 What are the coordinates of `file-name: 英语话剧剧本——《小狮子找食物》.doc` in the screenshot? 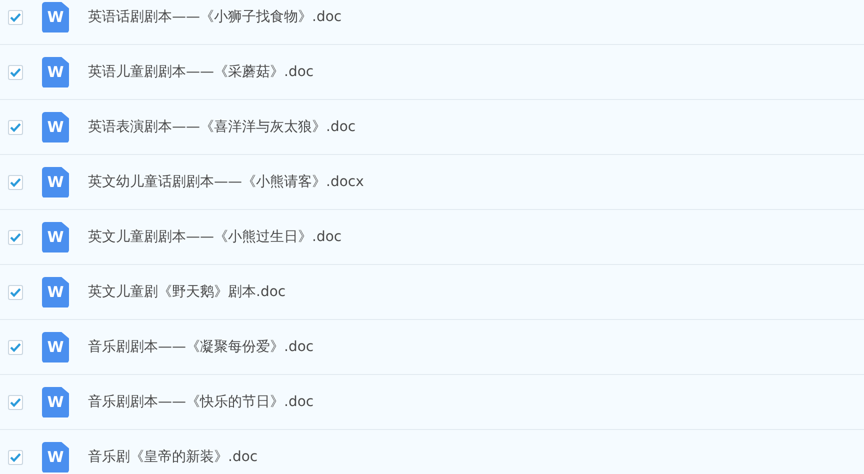 It's located at (215, 17).